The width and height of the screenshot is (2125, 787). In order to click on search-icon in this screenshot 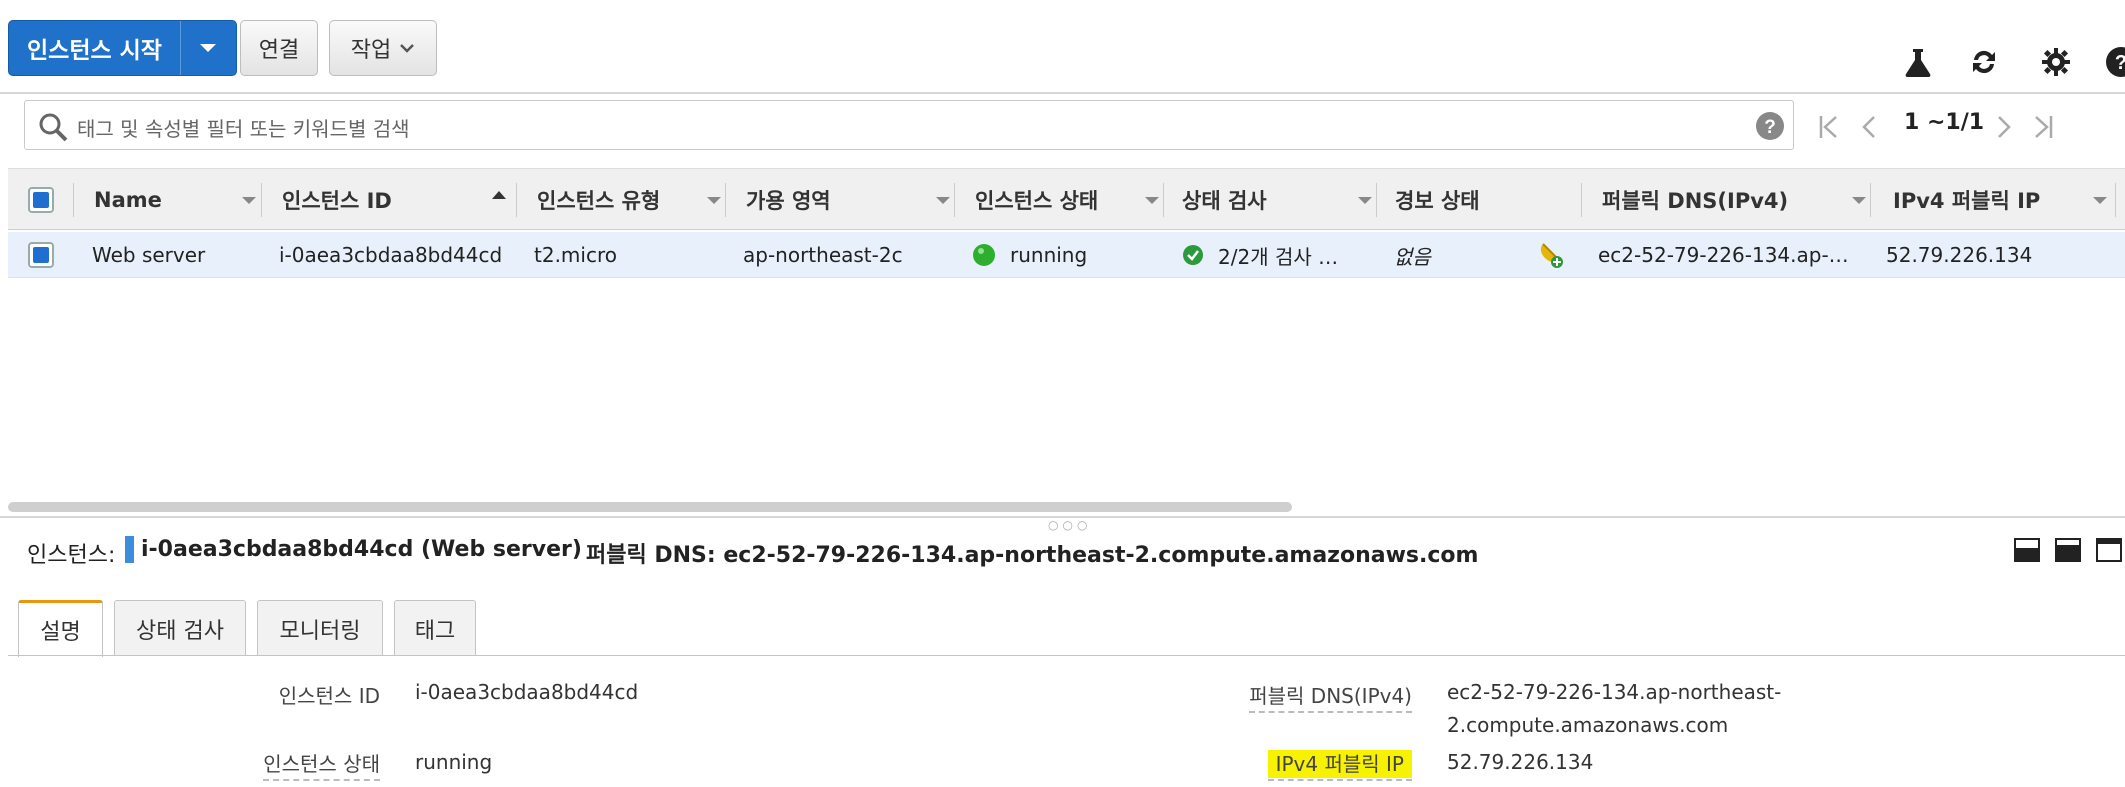, I will do `click(53, 127)`.